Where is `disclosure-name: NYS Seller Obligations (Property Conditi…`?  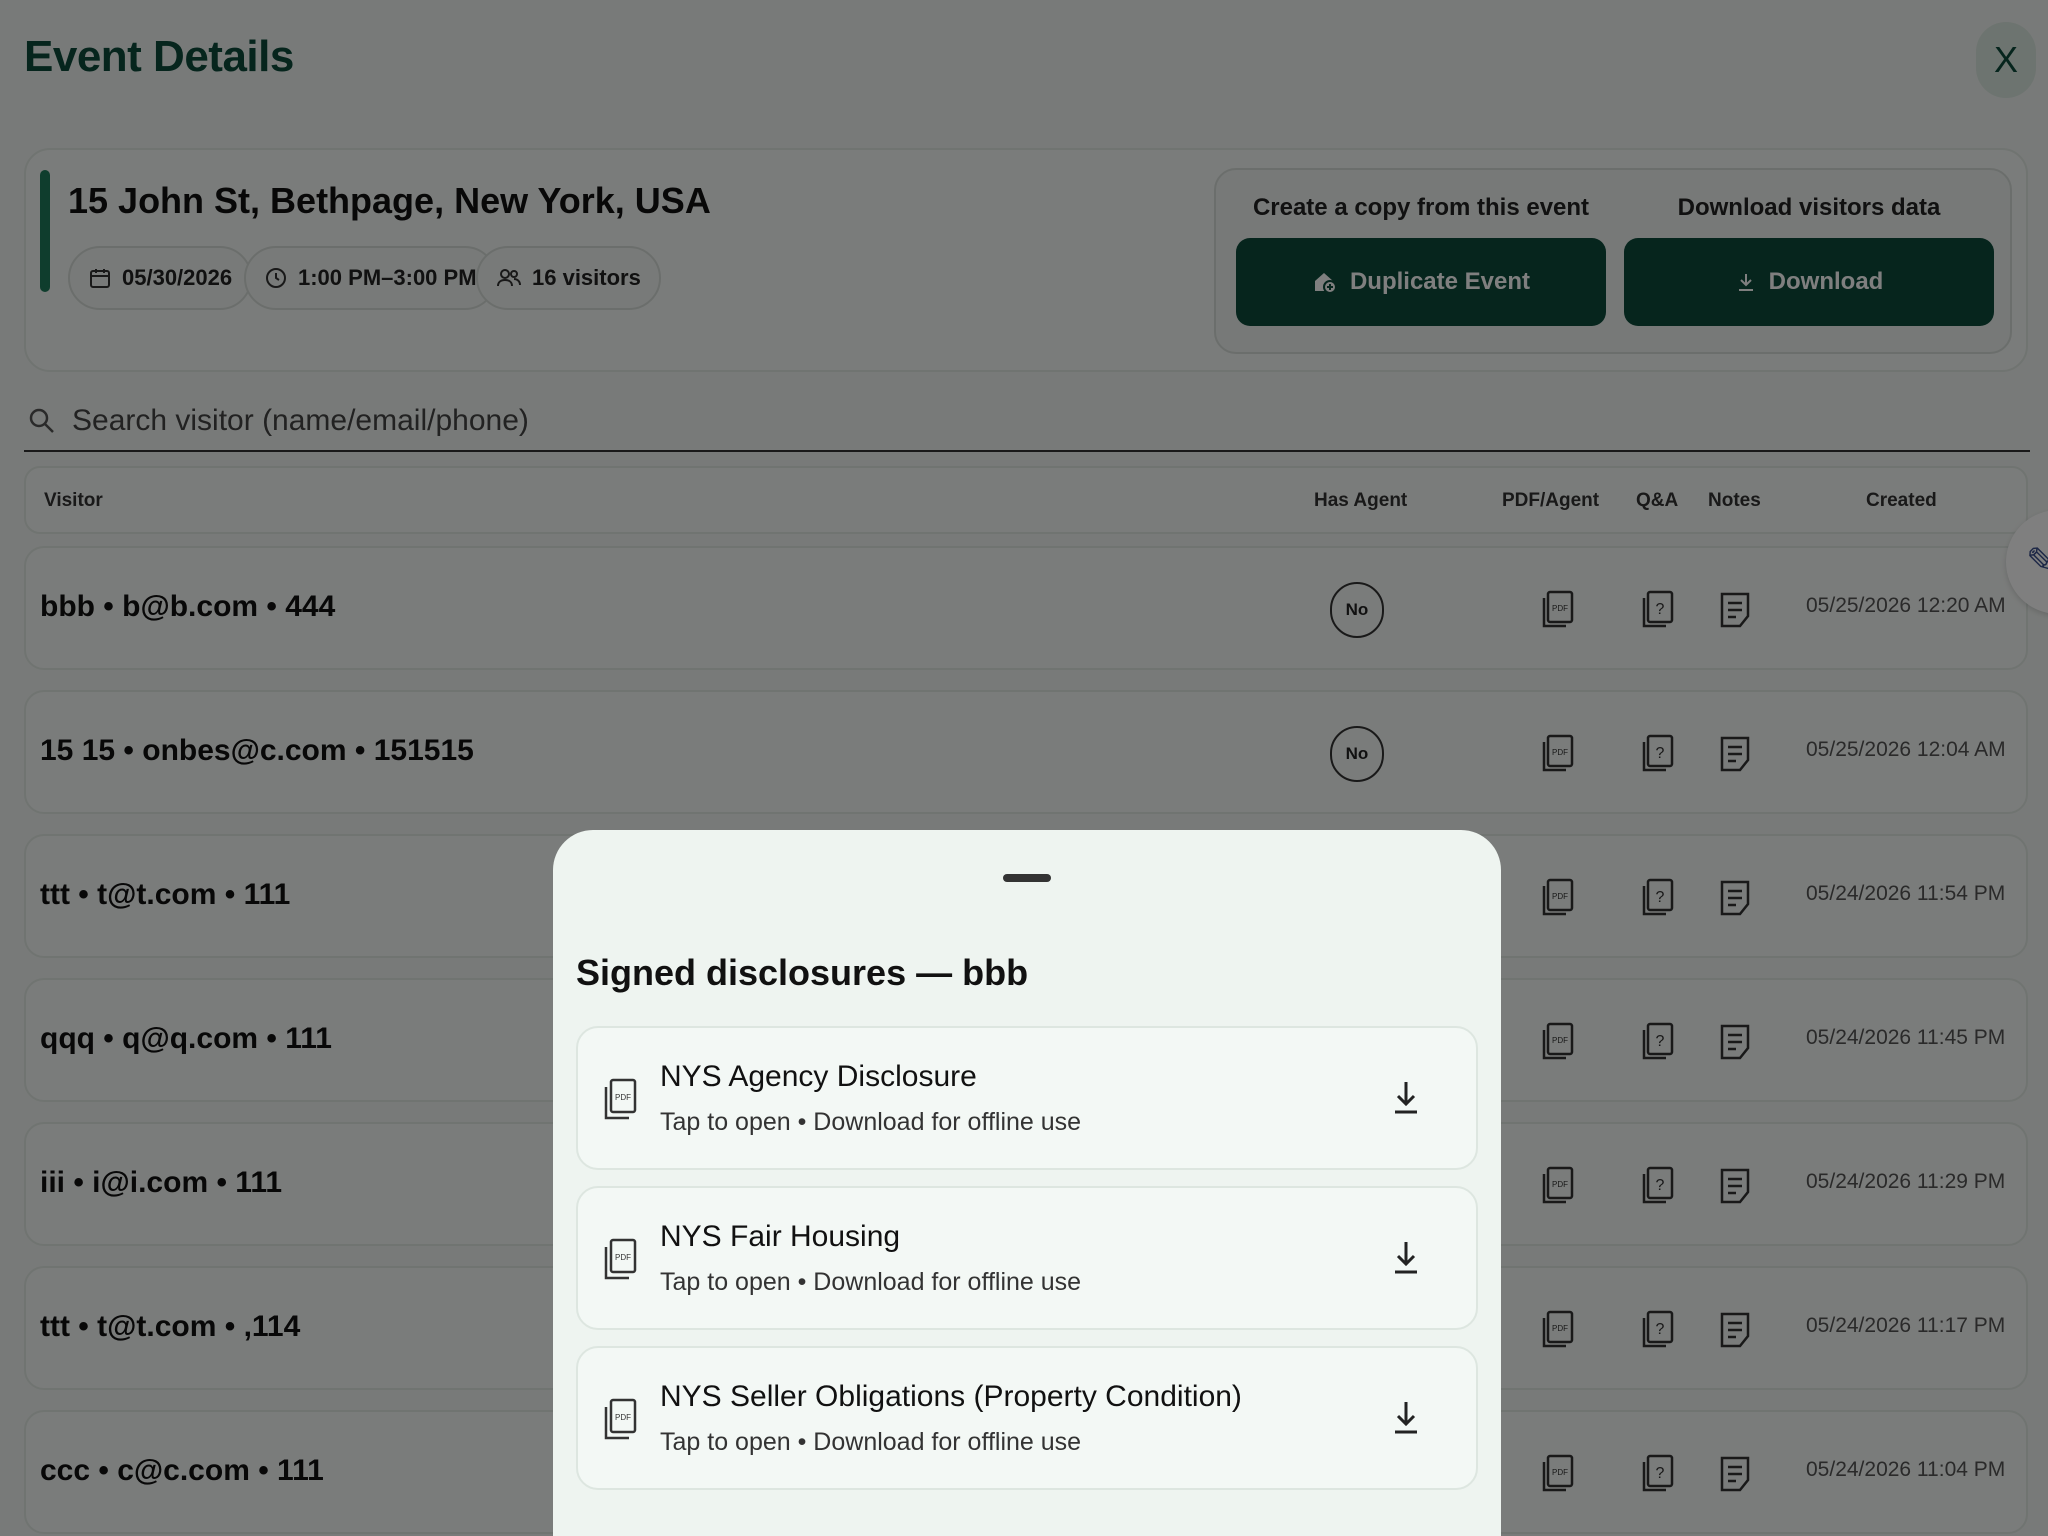 disclosure-name: NYS Seller Obligations (Property Conditi… is located at coordinates (951, 1396).